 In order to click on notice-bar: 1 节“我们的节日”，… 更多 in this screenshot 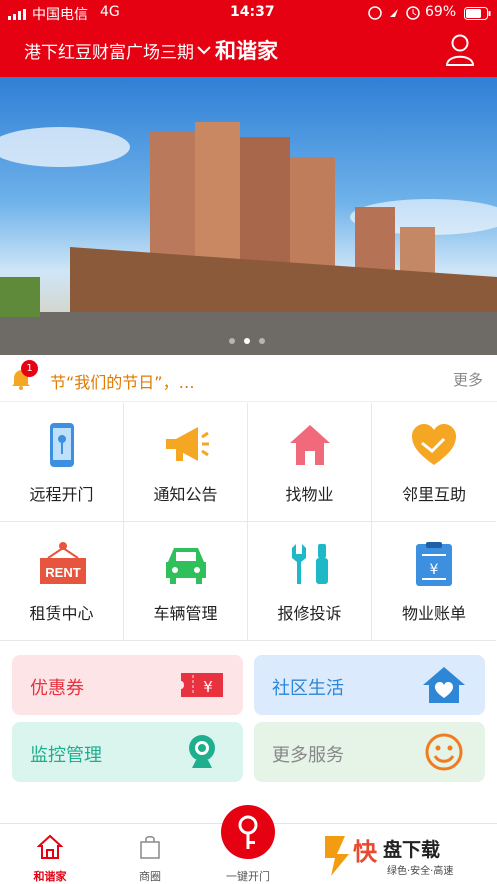, I will do `click(248, 379)`.